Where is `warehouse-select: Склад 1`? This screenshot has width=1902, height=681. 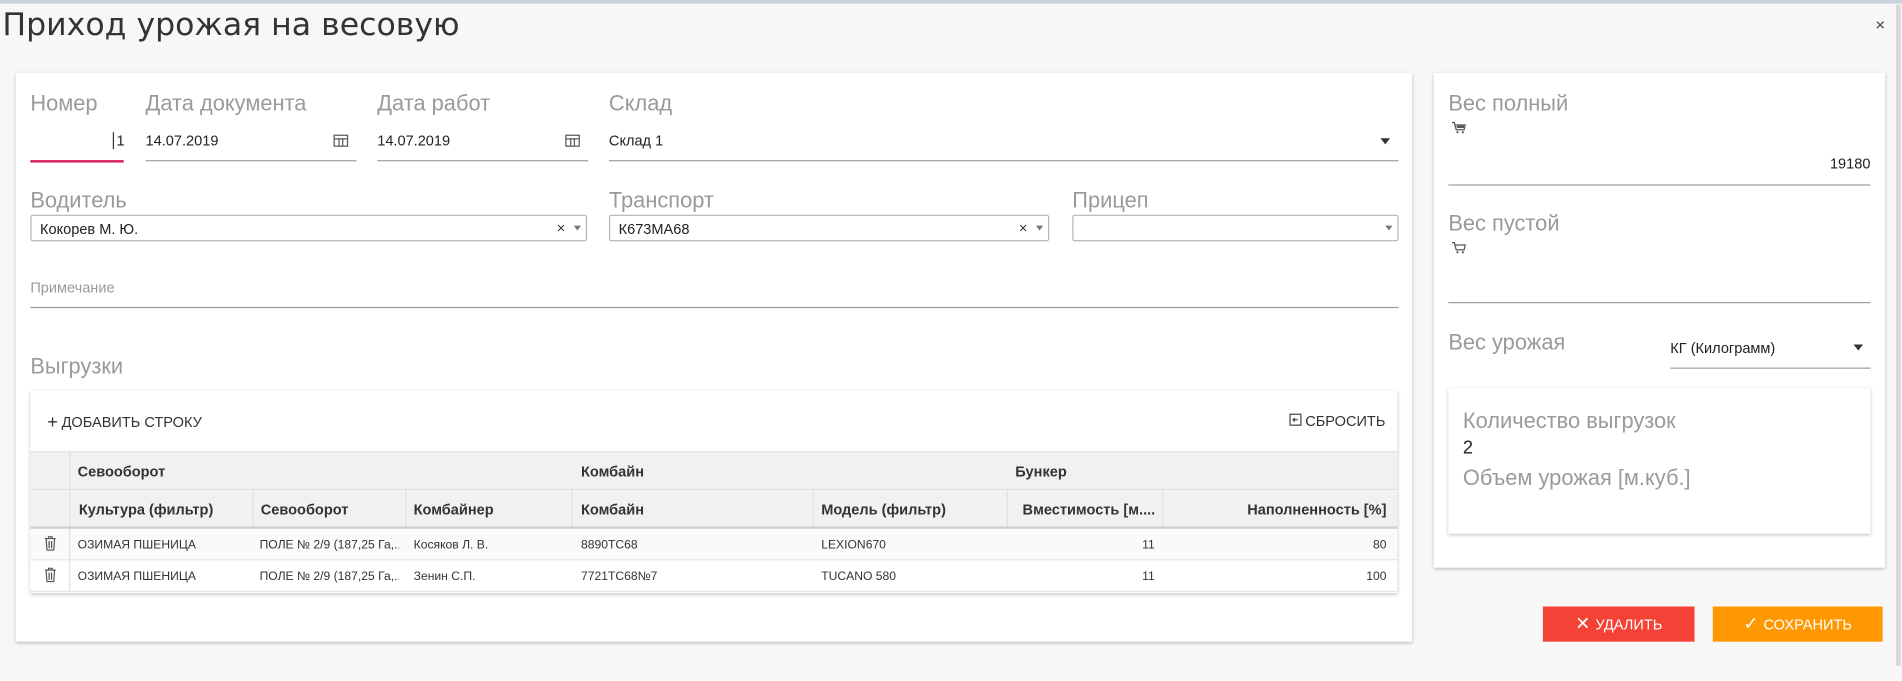 warehouse-select: Склад 1 is located at coordinates (636, 140).